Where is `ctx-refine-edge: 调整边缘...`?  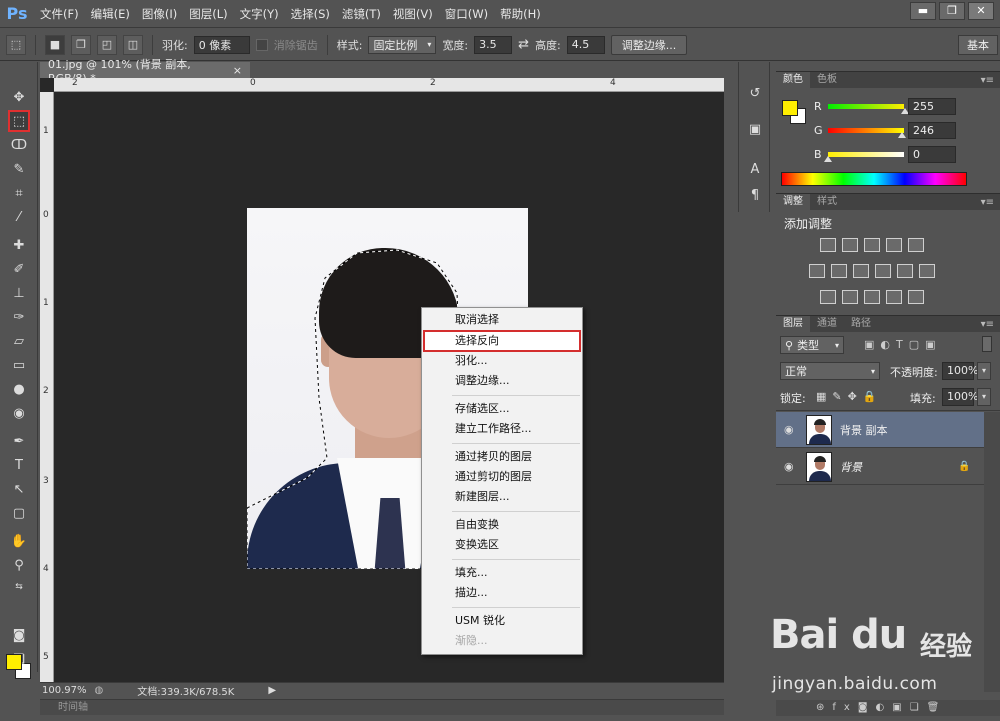 ctx-refine-edge: 调整边缘... is located at coordinates (502, 381).